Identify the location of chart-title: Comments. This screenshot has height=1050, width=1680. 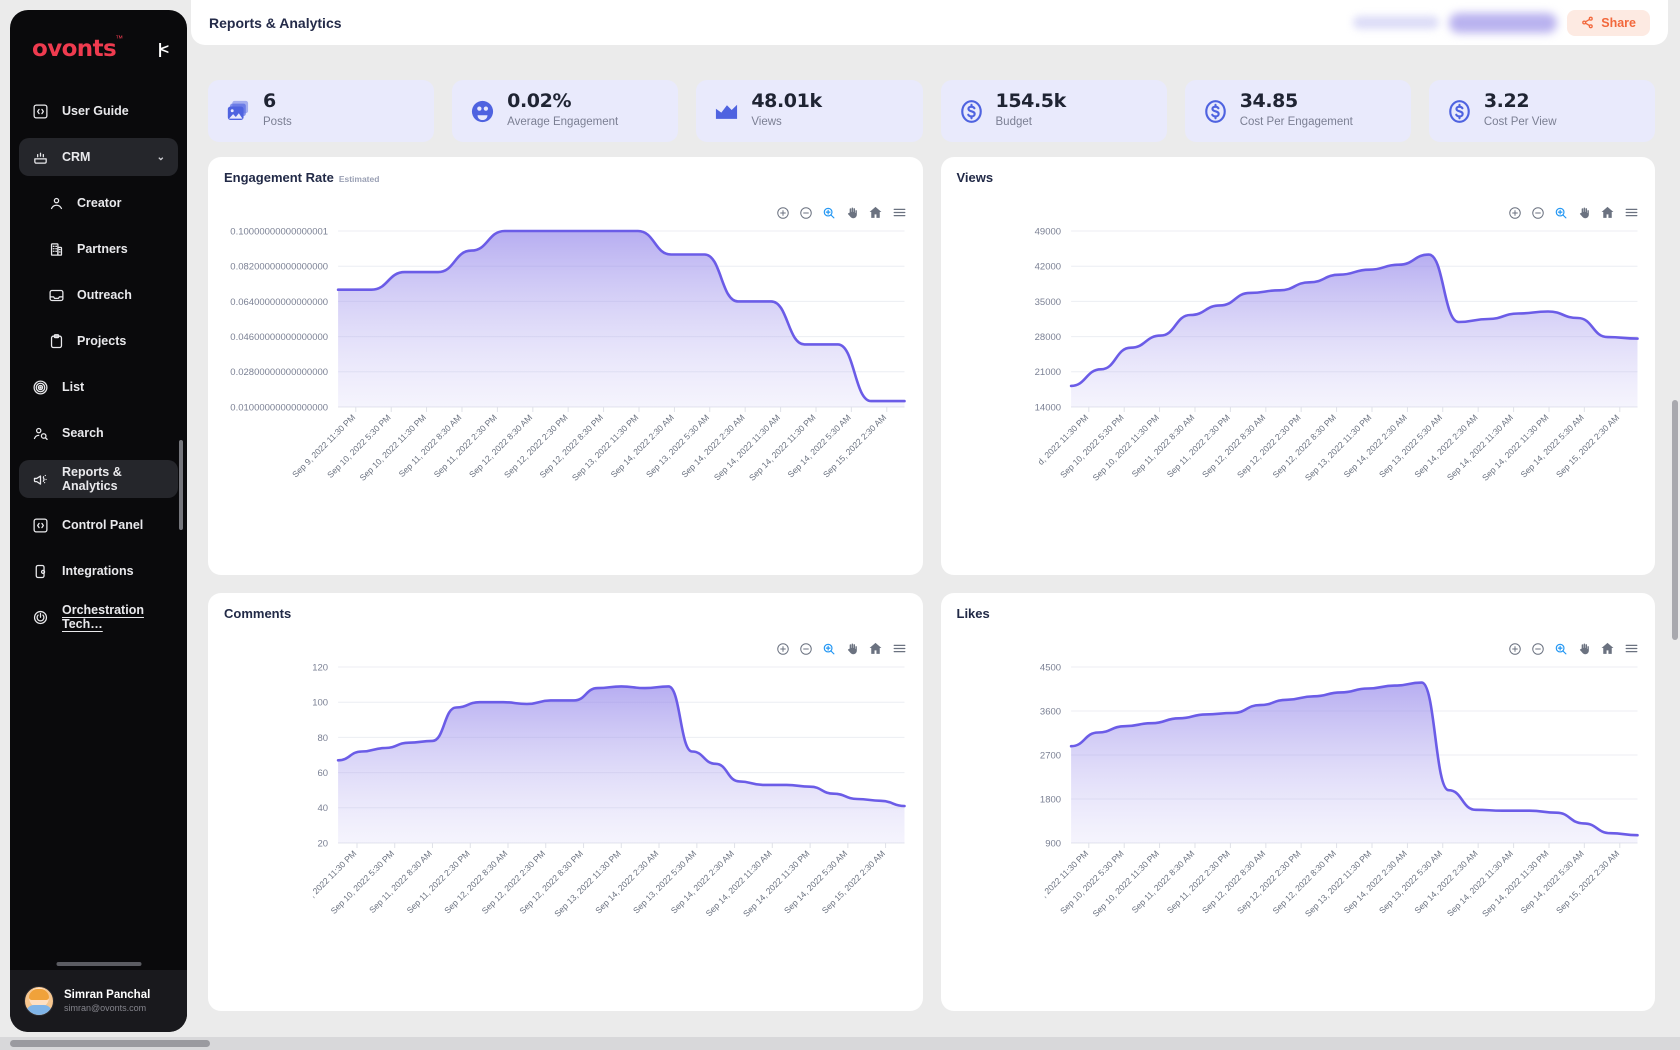
(257, 613).